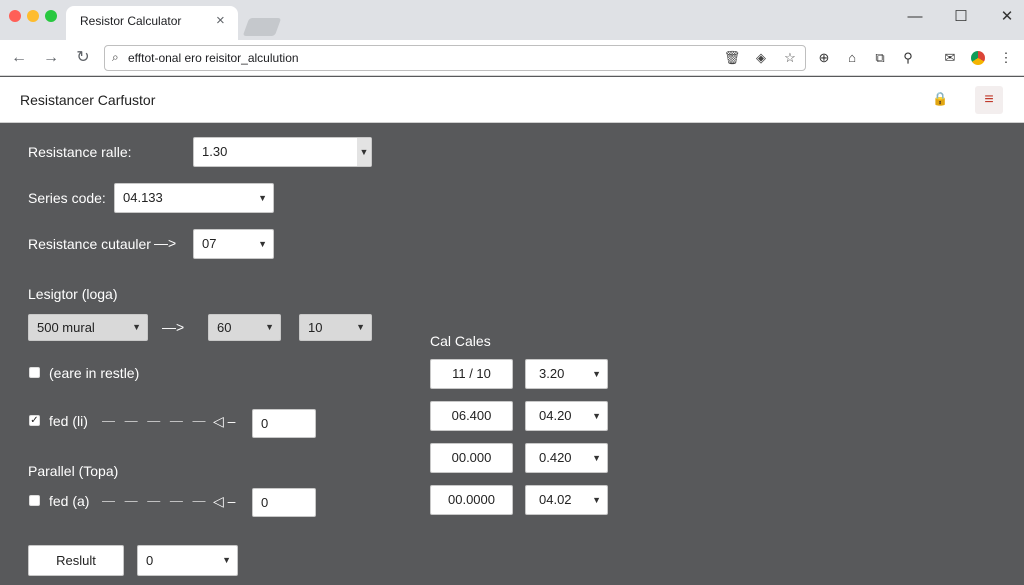 The height and width of the screenshot is (585, 1024). What do you see at coordinates (233, 244) in the screenshot?
I see `resistance-calculator-select: 07 ▼` at bounding box center [233, 244].